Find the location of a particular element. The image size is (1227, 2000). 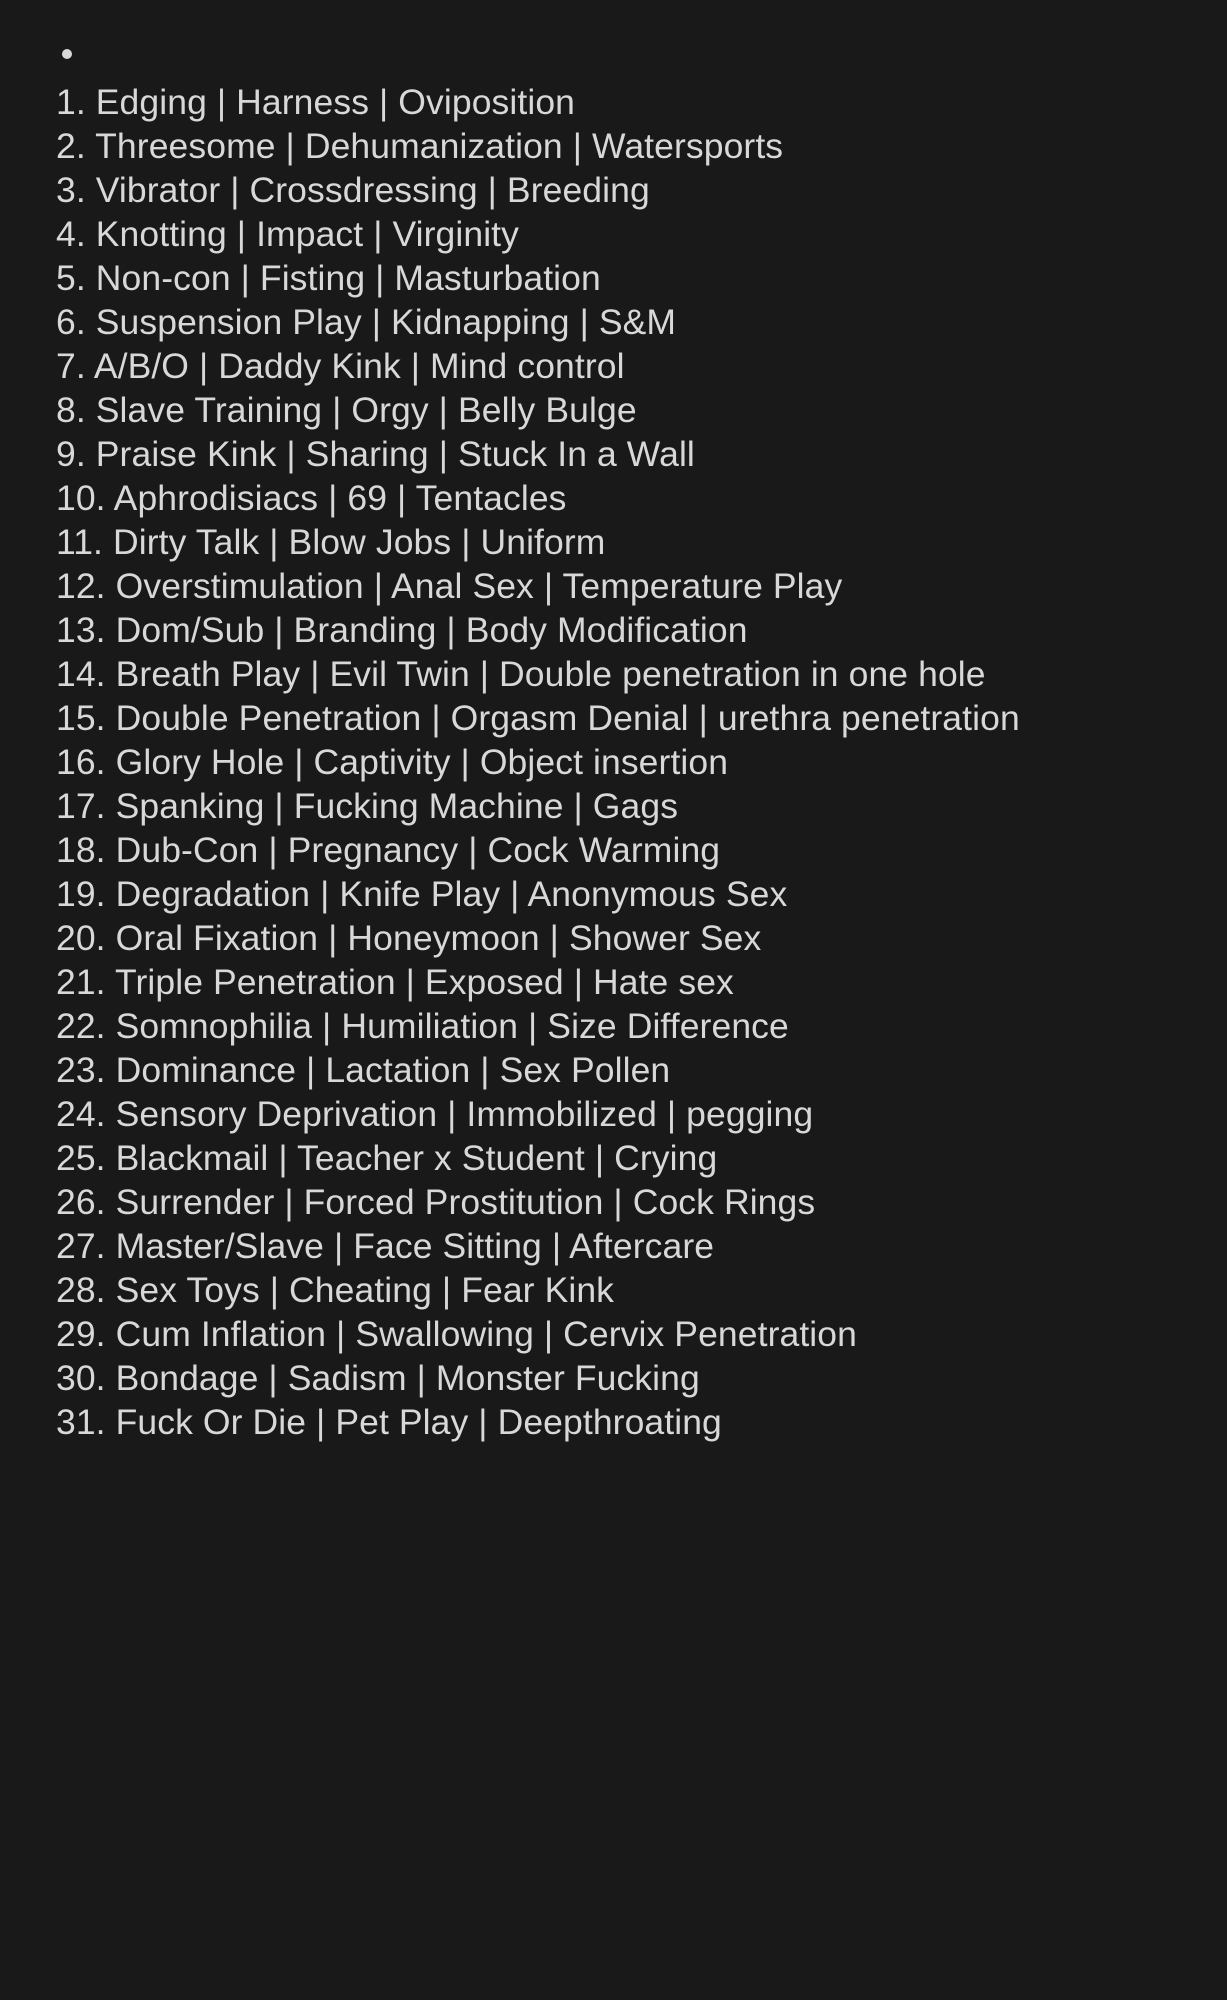

list-item: 18. Dub-Con | Pregnancy | Cock Warming is located at coordinates (613, 850).